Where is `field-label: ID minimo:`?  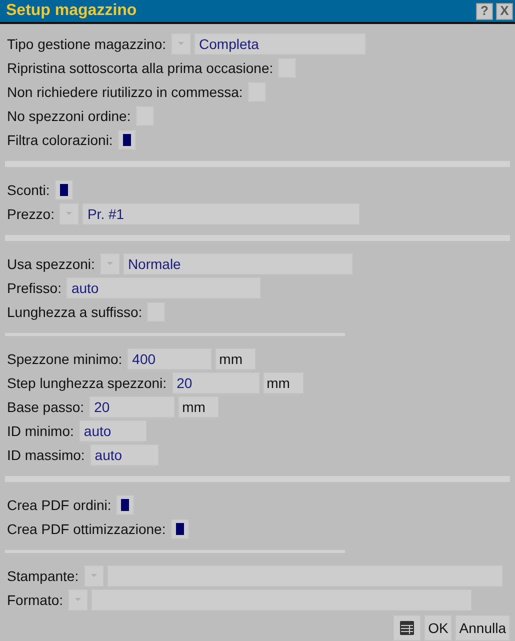 field-label: ID minimo: is located at coordinates (40, 431).